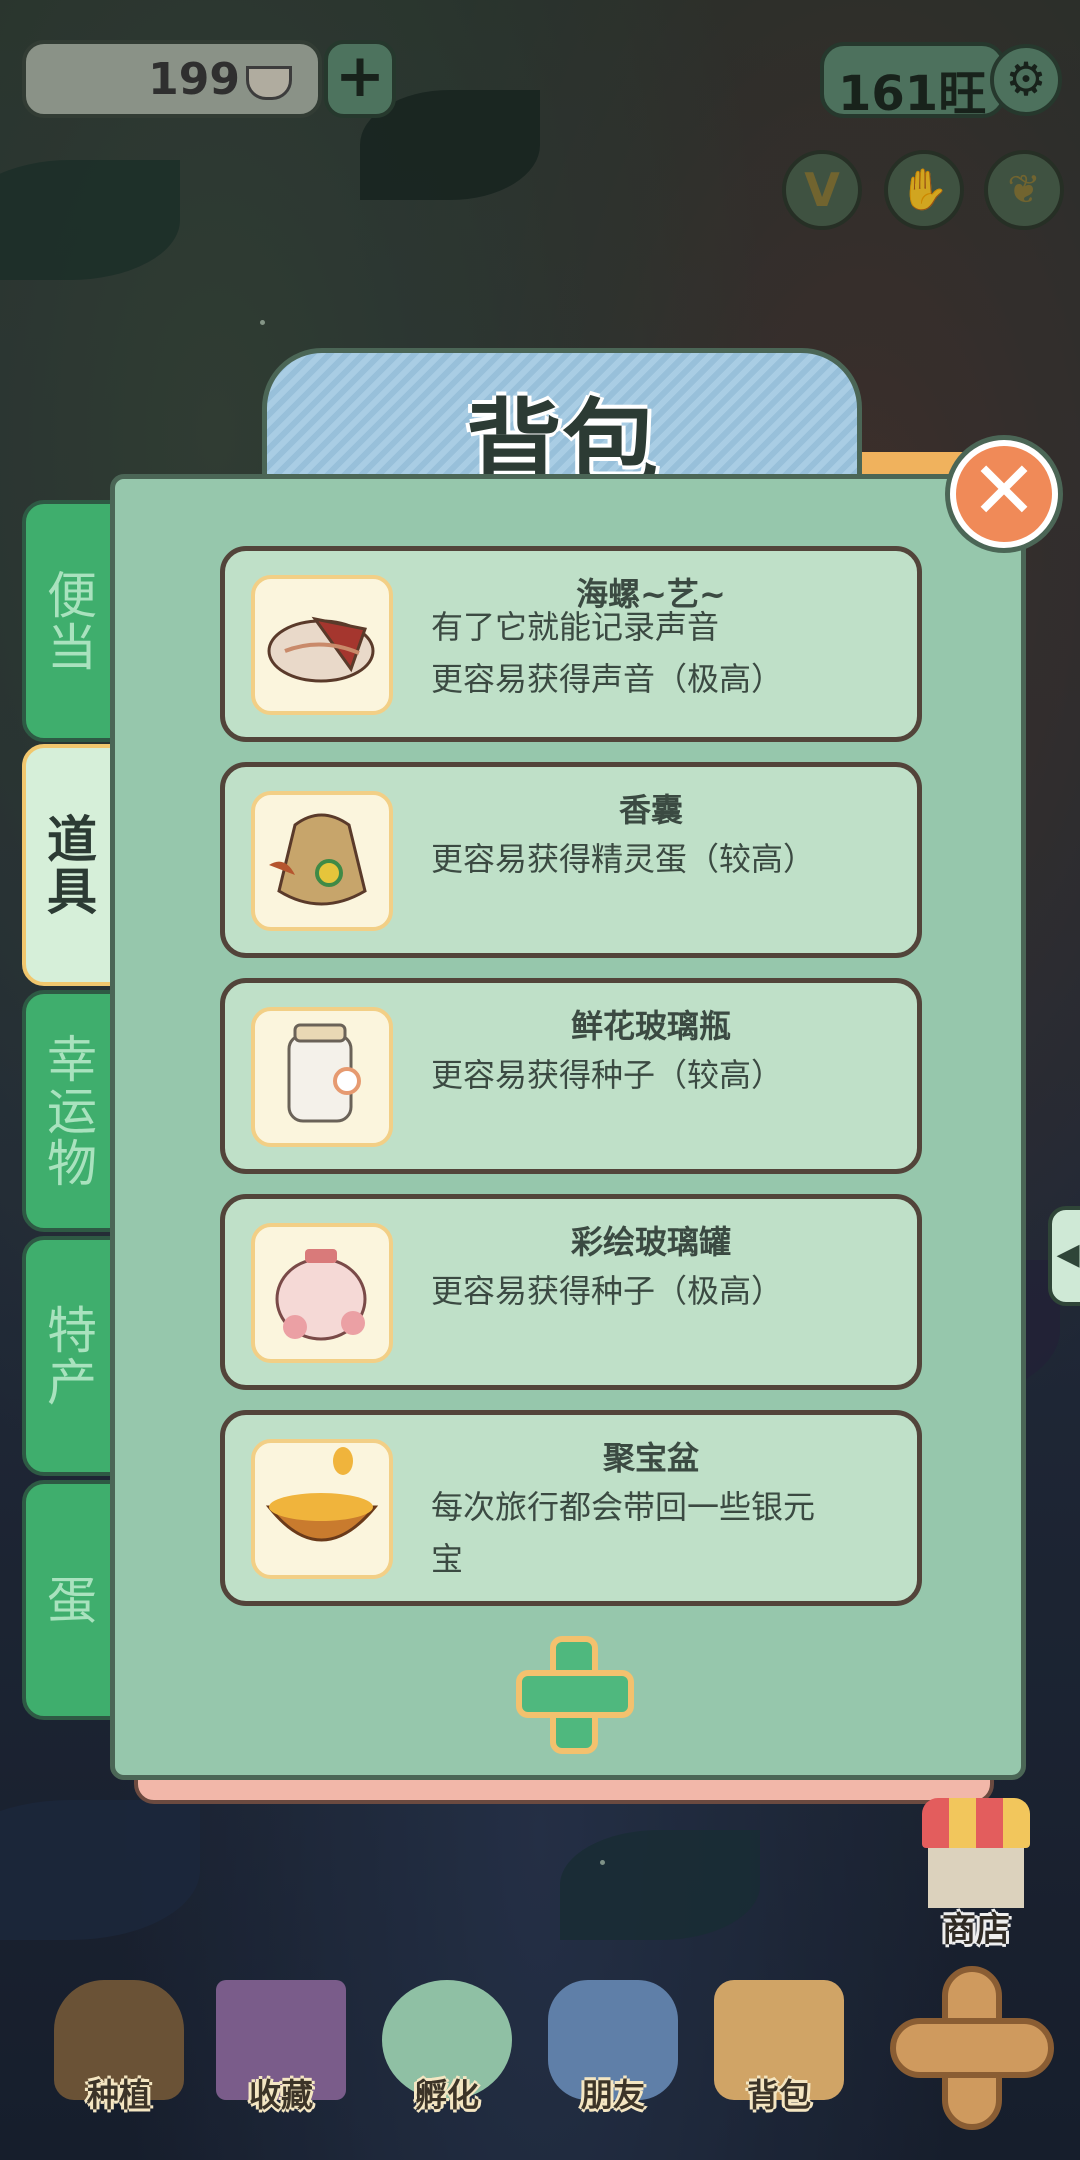 The width and height of the screenshot is (1080, 2160). Describe the element at coordinates (447, 2045) in the screenshot. I see `nav-hatch: 孵化` at that location.